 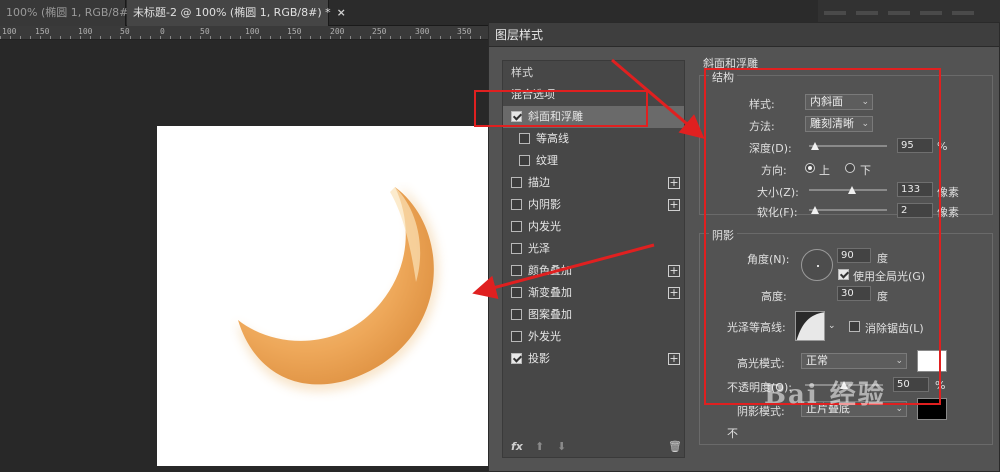 What do you see at coordinates (744, 35) in the screenshot?
I see `dialog-title: 图层样式` at bounding box center [744, 35].